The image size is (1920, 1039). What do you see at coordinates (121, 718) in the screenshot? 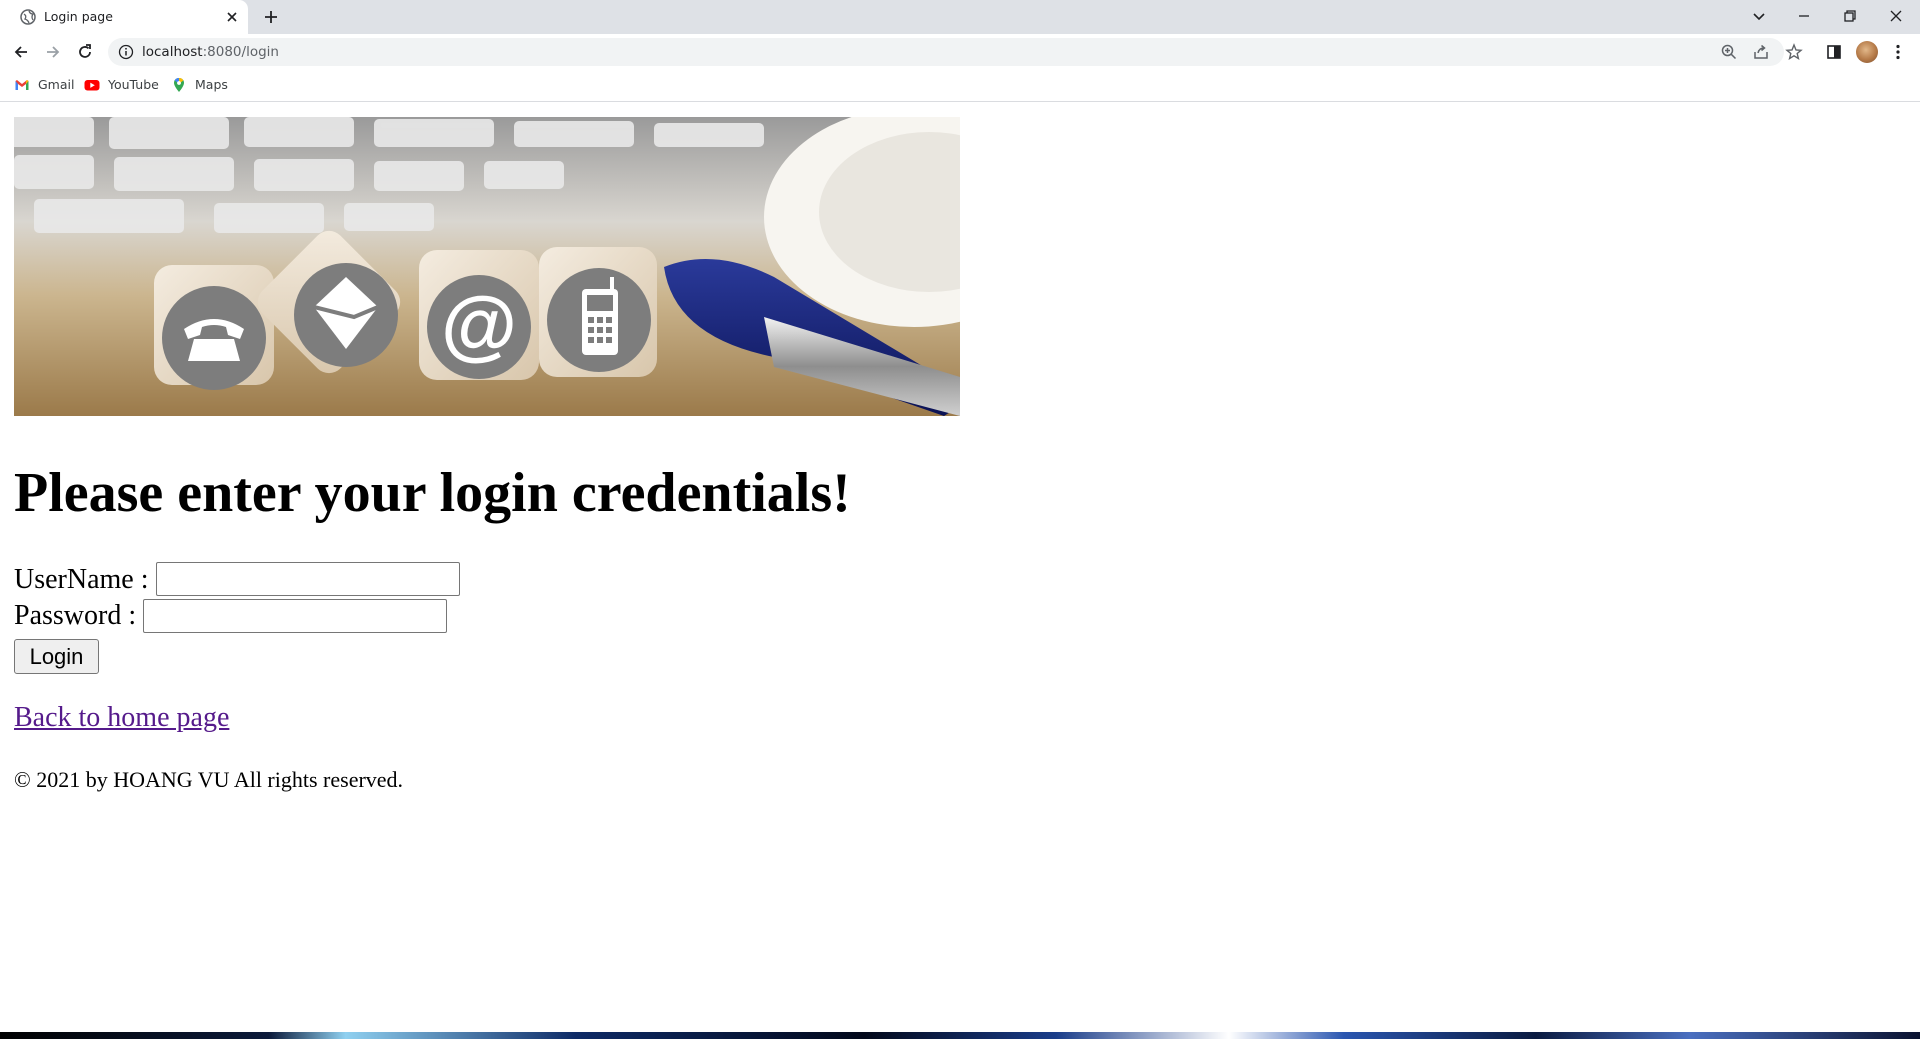
I see `back-to-home-link: Back to home page` at bounding box center [121, 718].